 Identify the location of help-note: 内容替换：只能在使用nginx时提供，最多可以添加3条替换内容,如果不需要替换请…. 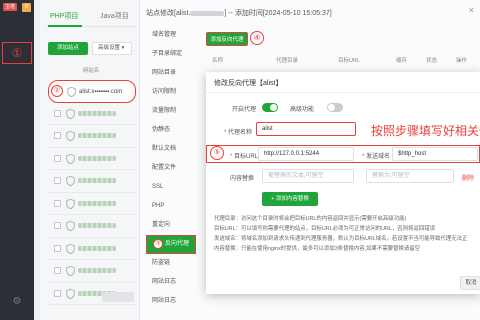
(317, 249).